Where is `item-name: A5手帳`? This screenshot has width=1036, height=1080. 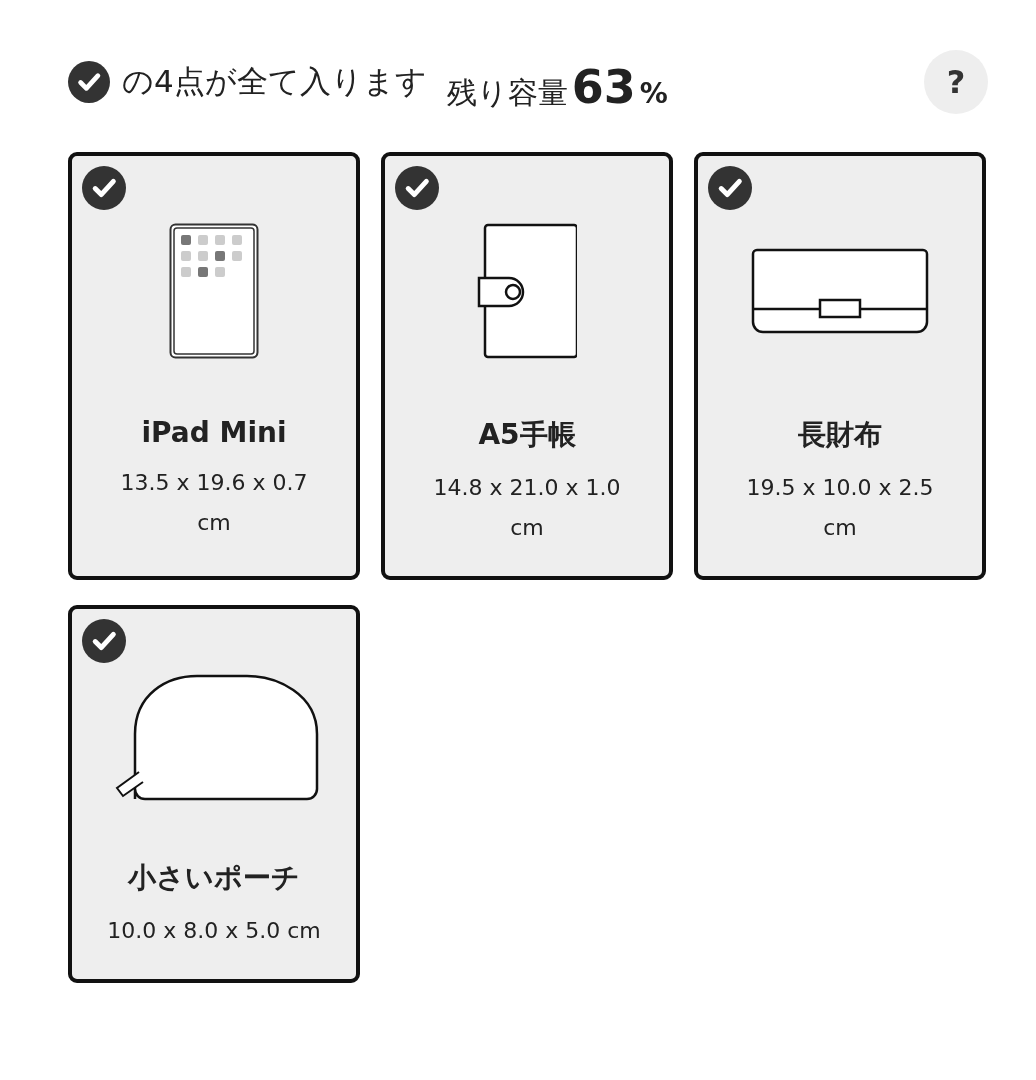 item-name: A5手帳 is located at coordinates (527, 435).